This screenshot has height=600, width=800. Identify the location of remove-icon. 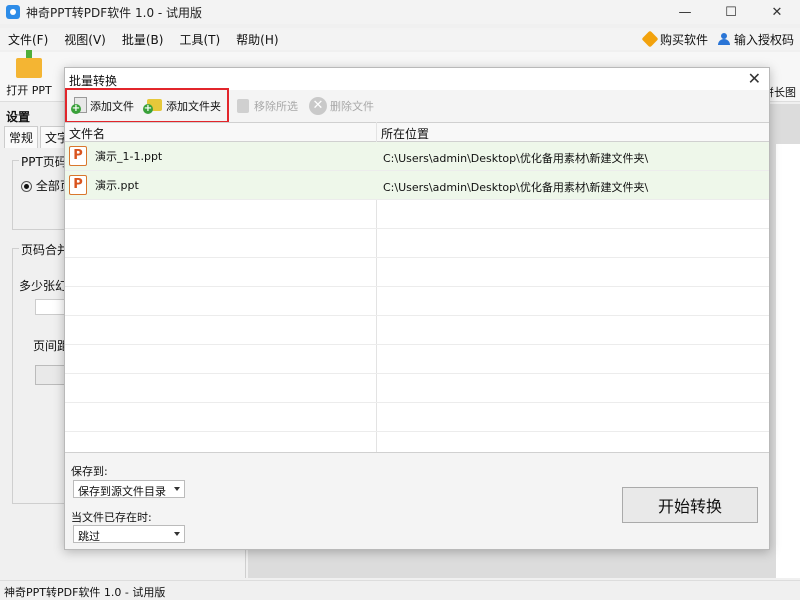
(243, 106).